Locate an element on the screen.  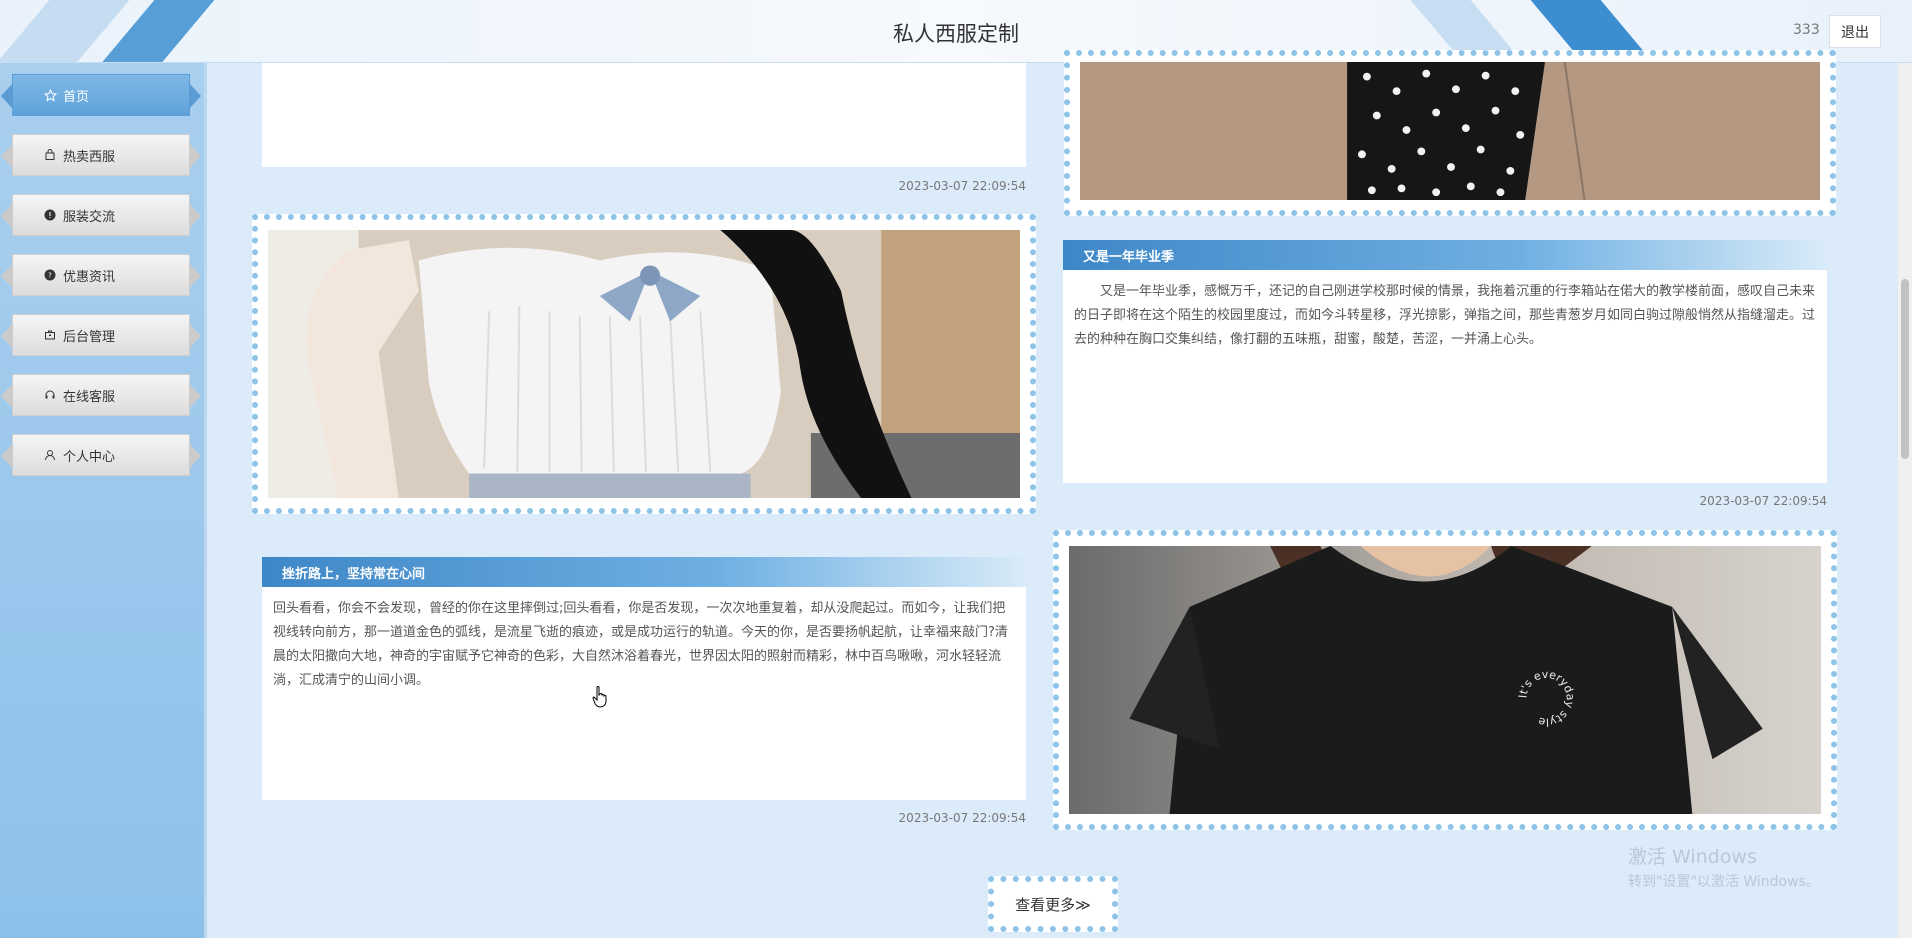
alert-circle-icon is located at coordinates (50, 215).